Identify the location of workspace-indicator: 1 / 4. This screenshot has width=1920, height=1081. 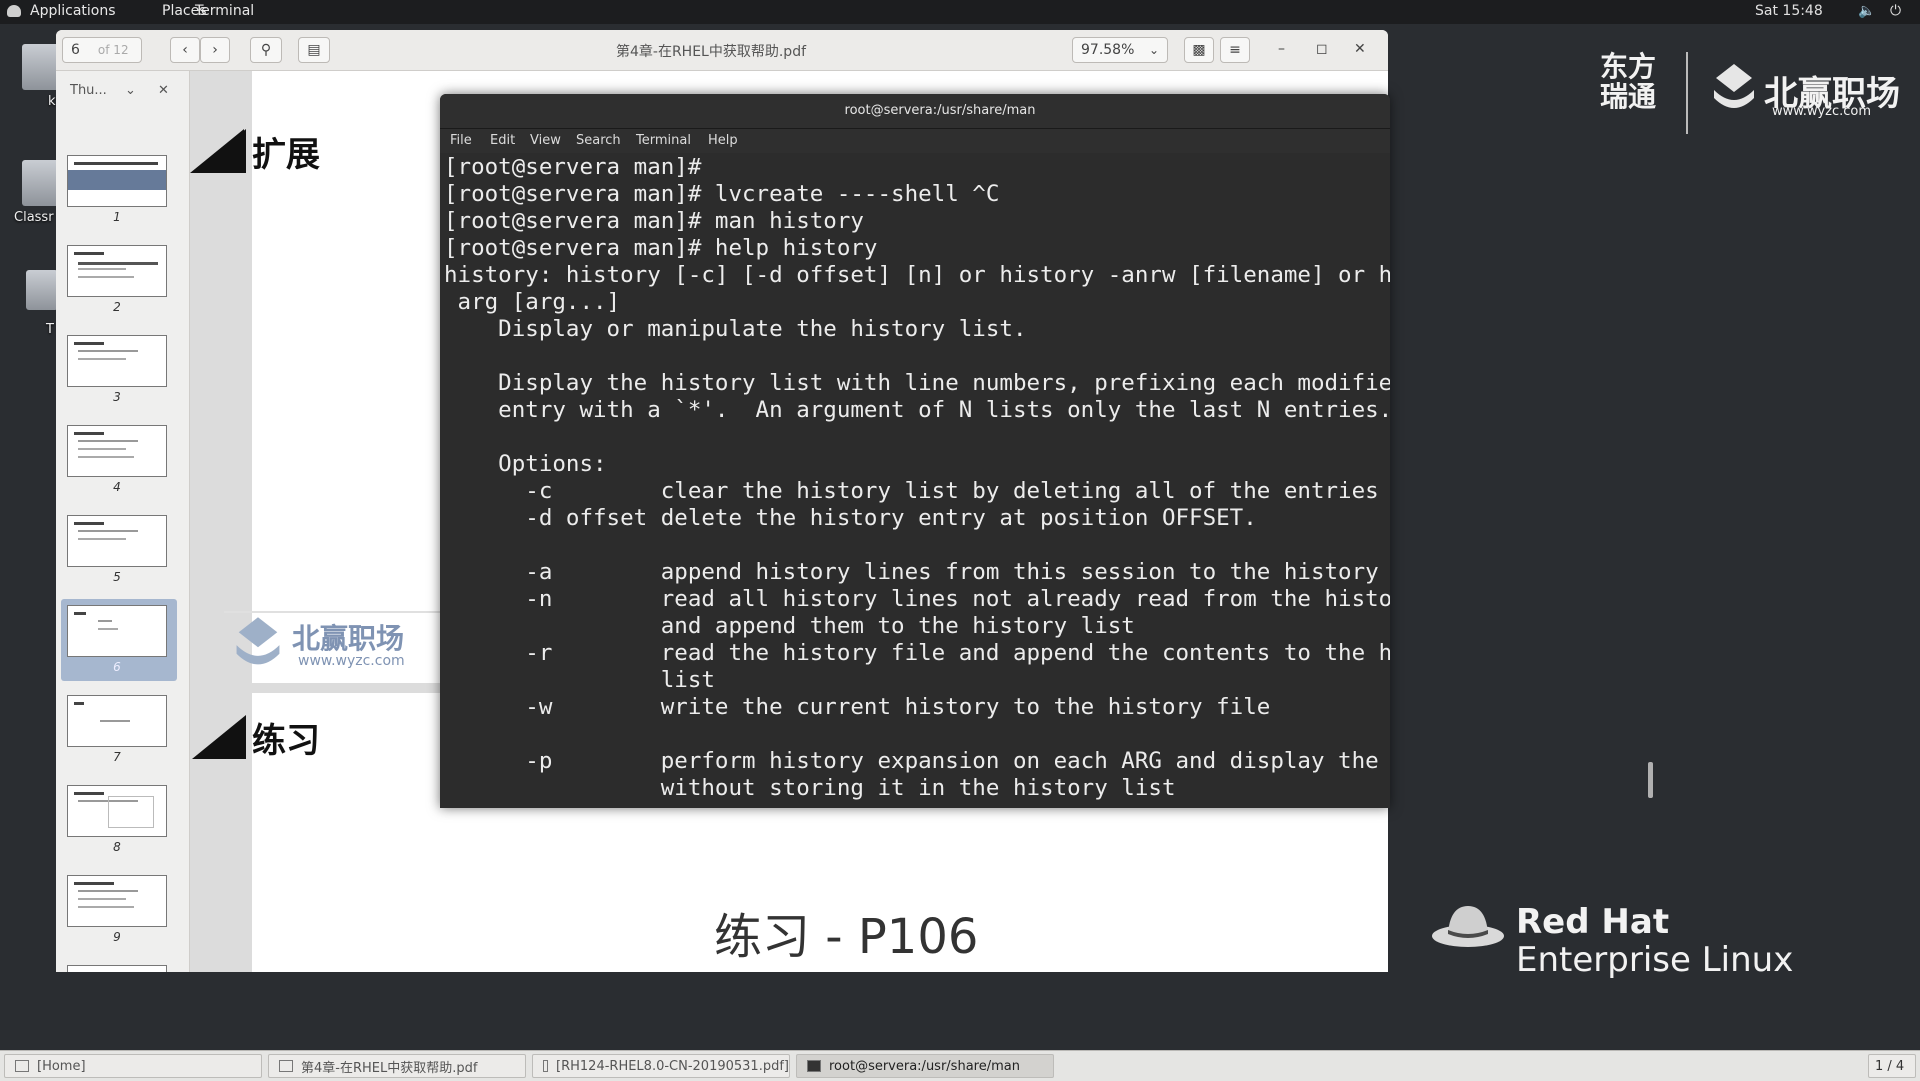
(1890, 1066).